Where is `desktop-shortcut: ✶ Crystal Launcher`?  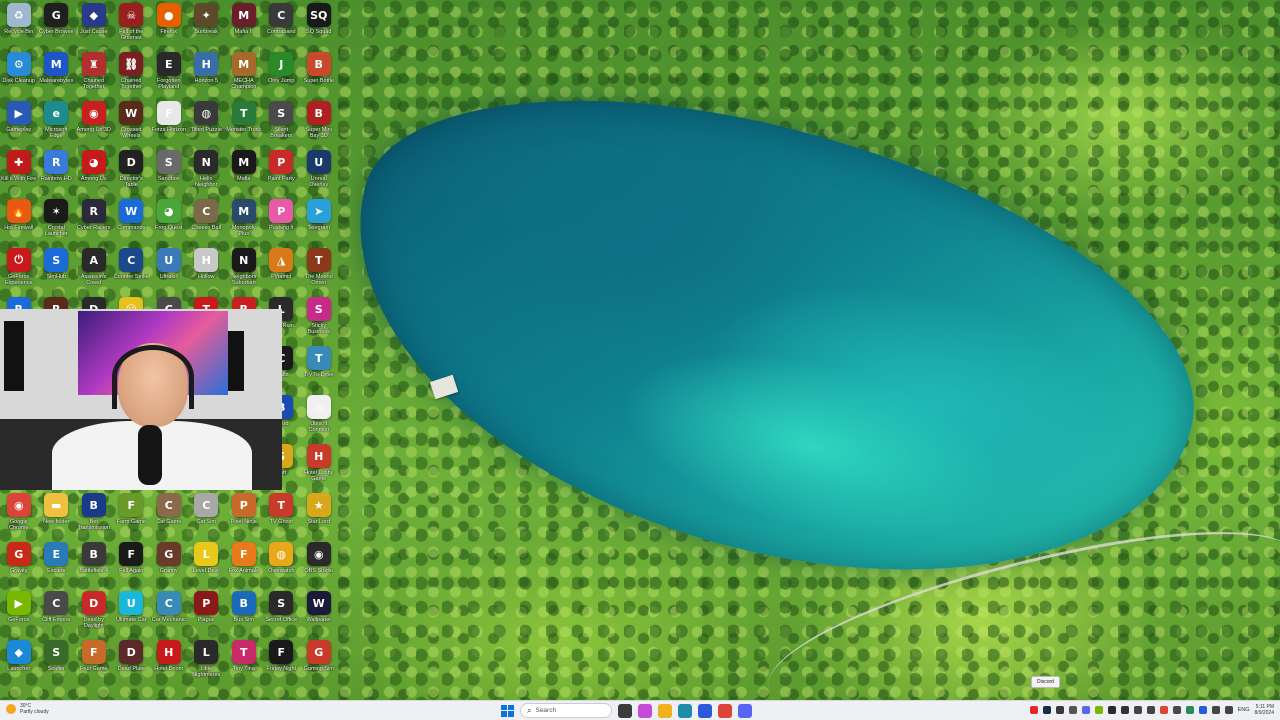
desktop-shortcut: ✶ Crystal Launcher is located at coordinates (57, 220).